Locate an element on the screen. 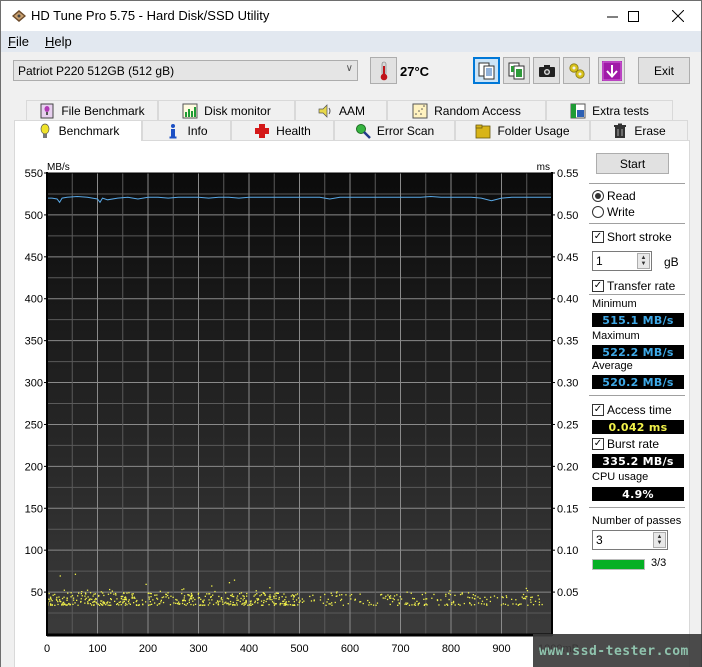 The image size is (702, 667). tab-error-scan: Error Scan is located at coordinates (394, 130).